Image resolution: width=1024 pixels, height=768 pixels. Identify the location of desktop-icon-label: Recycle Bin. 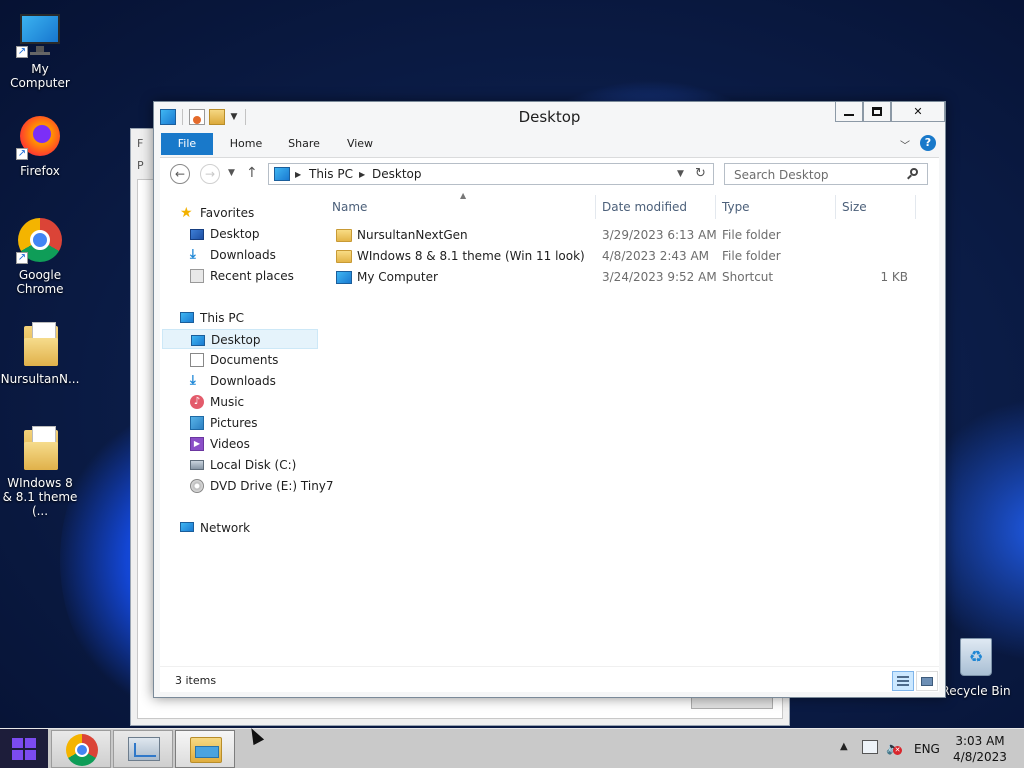
(976, 691).